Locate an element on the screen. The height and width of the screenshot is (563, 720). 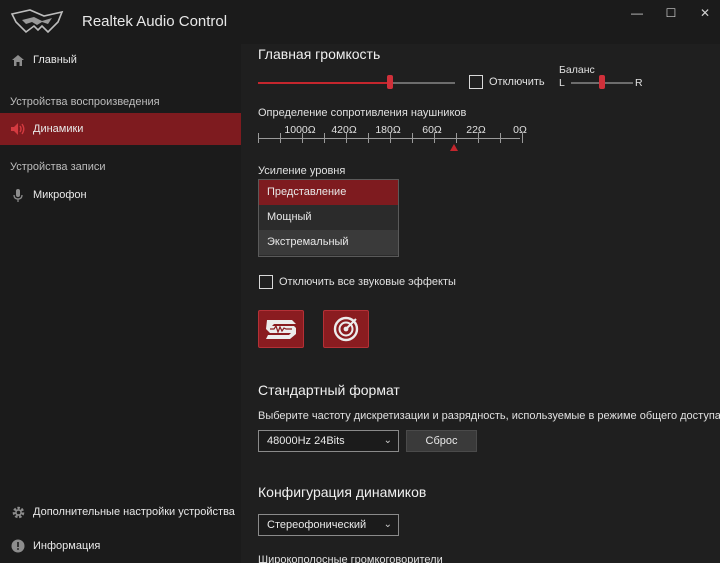
sonic-radar-button is located at coordinates (346, 329).